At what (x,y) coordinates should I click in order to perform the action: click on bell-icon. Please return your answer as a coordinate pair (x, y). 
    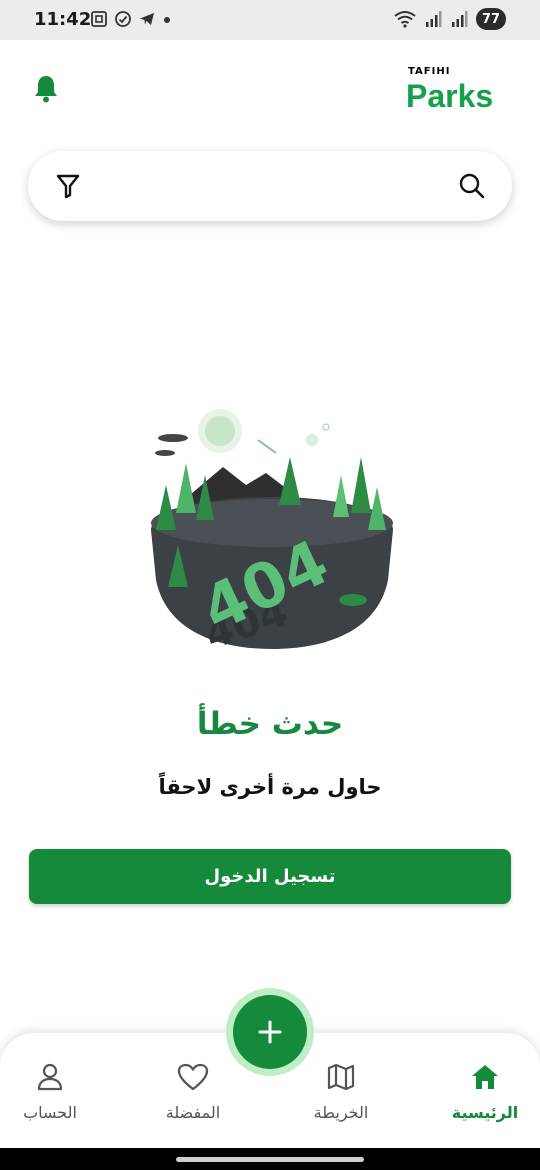
    Looking at the image, I should click on (46, 91).